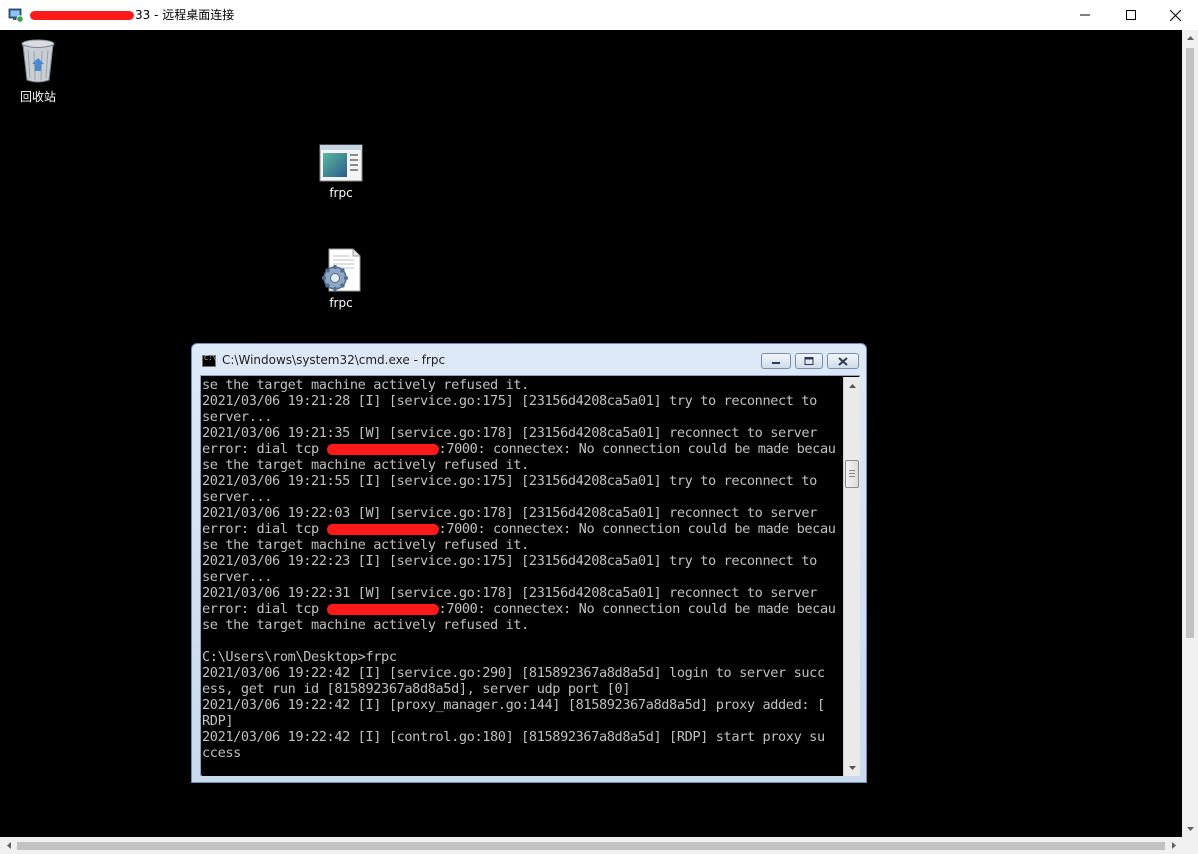 Image resolution: width=1198 pixels, height=854 pixels. I want to click on scroll-down-button, so click(1190, 829).